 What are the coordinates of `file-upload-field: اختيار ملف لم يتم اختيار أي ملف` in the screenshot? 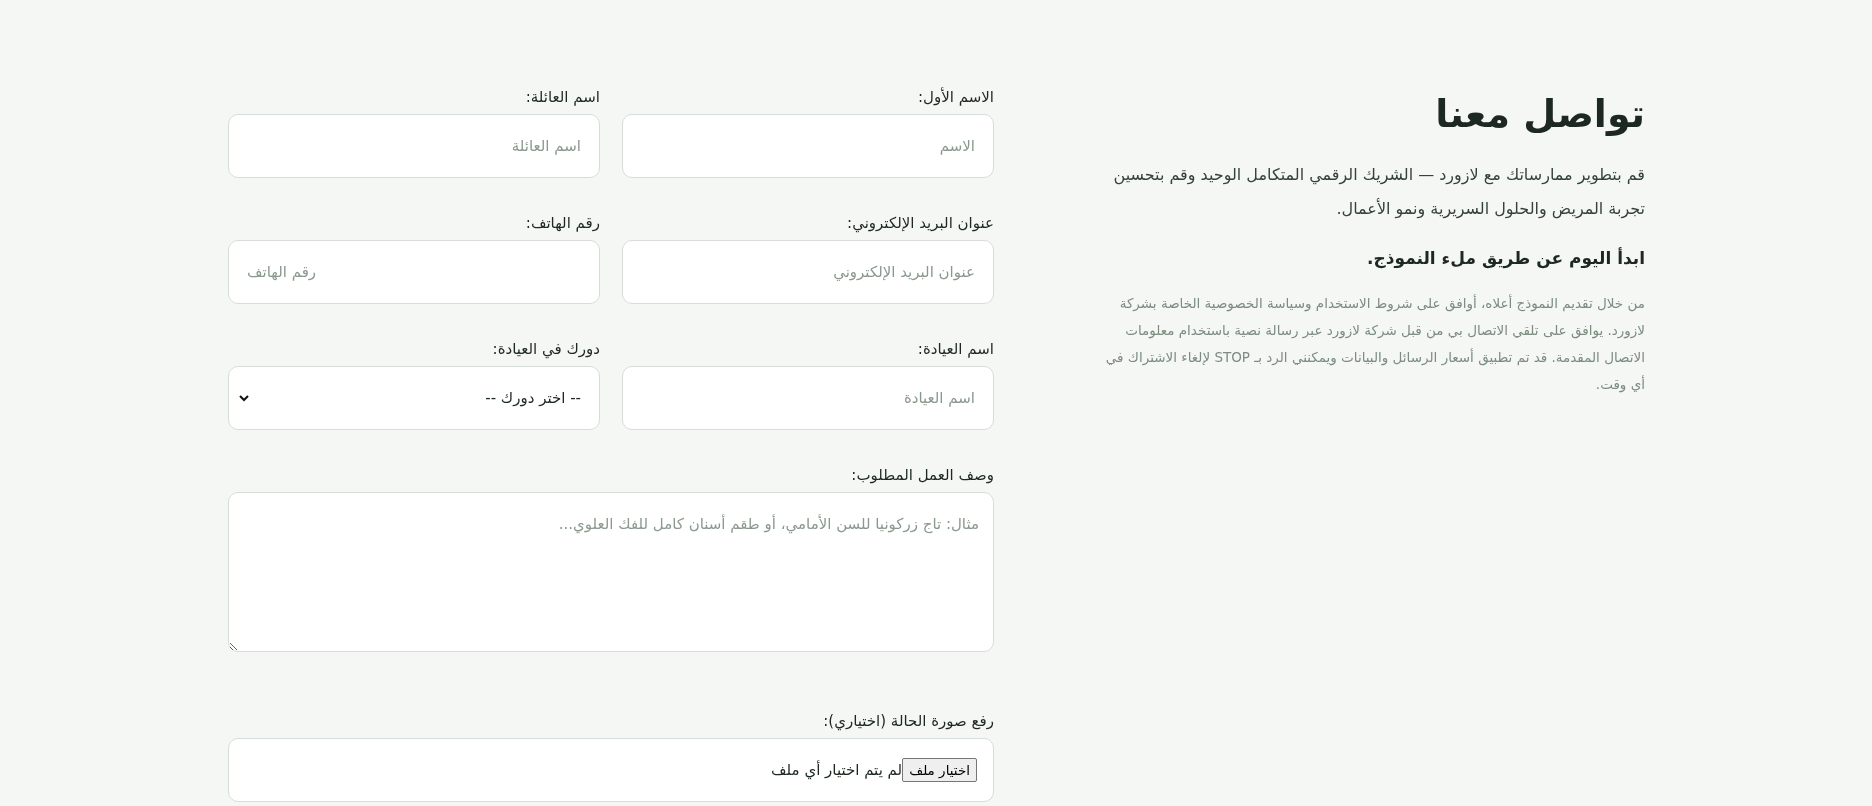 It's located at (611, 770).